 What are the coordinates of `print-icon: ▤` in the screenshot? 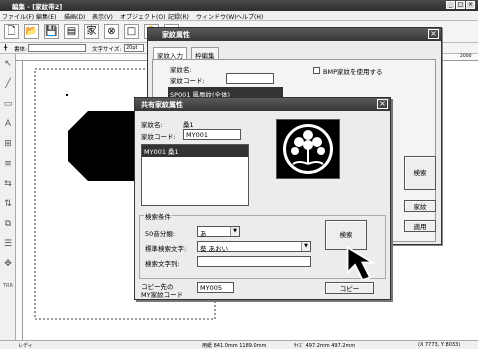 It's located at (71, 31).